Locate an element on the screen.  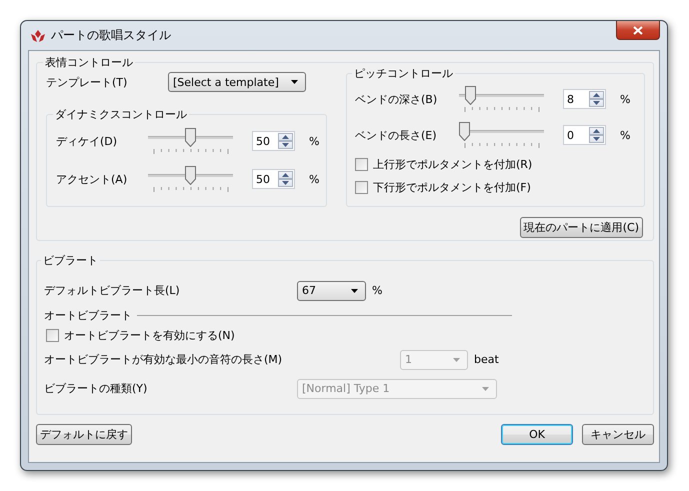
field-label: ベンドの深さ(B) is located at coordinates (396, 99).